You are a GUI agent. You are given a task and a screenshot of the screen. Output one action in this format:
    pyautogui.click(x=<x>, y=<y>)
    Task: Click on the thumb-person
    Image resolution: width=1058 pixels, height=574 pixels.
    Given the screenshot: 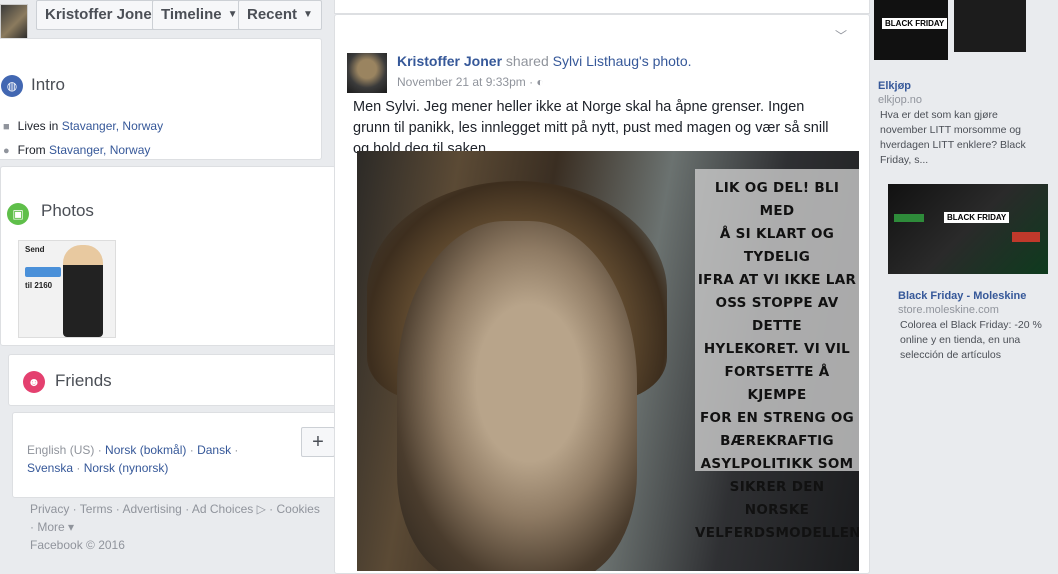 What is the action you would take?
    pyautogui.click(x=83, y=291)
    